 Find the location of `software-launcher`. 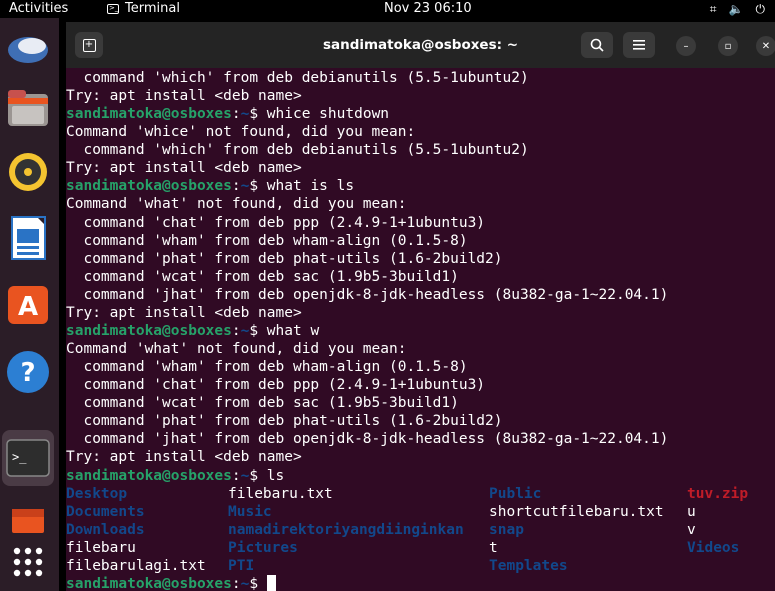

software-launcher is located at coordinates (28, 520).